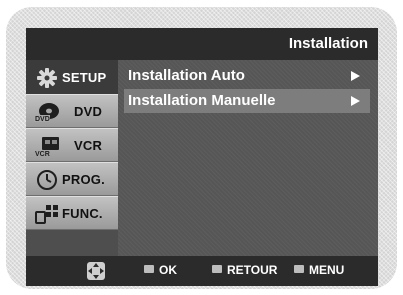  What do you see at coordinates (82, 213) in the screenshot?
I see `sidebar-item-label: FUNC.` at bounding box center [82, 213].